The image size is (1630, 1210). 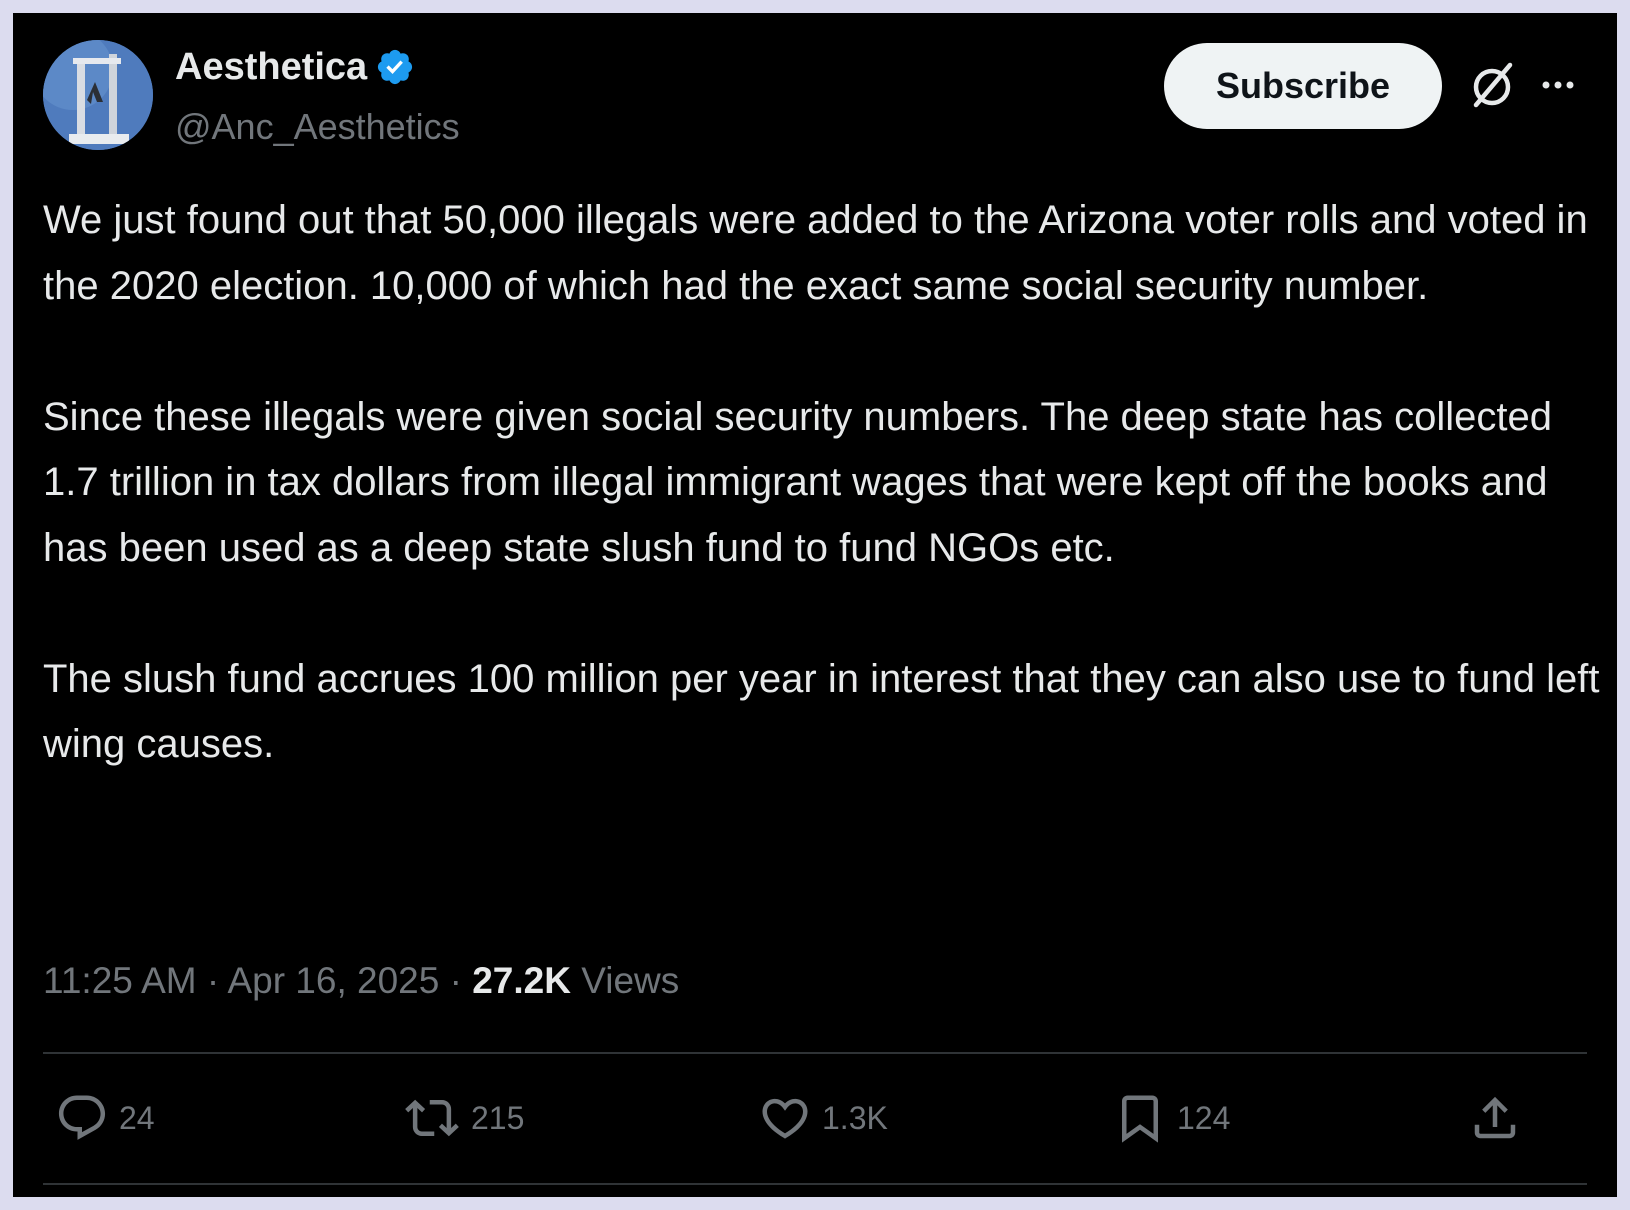 I want to click on display-name: Aesthetica, so click(x=271, y=67).